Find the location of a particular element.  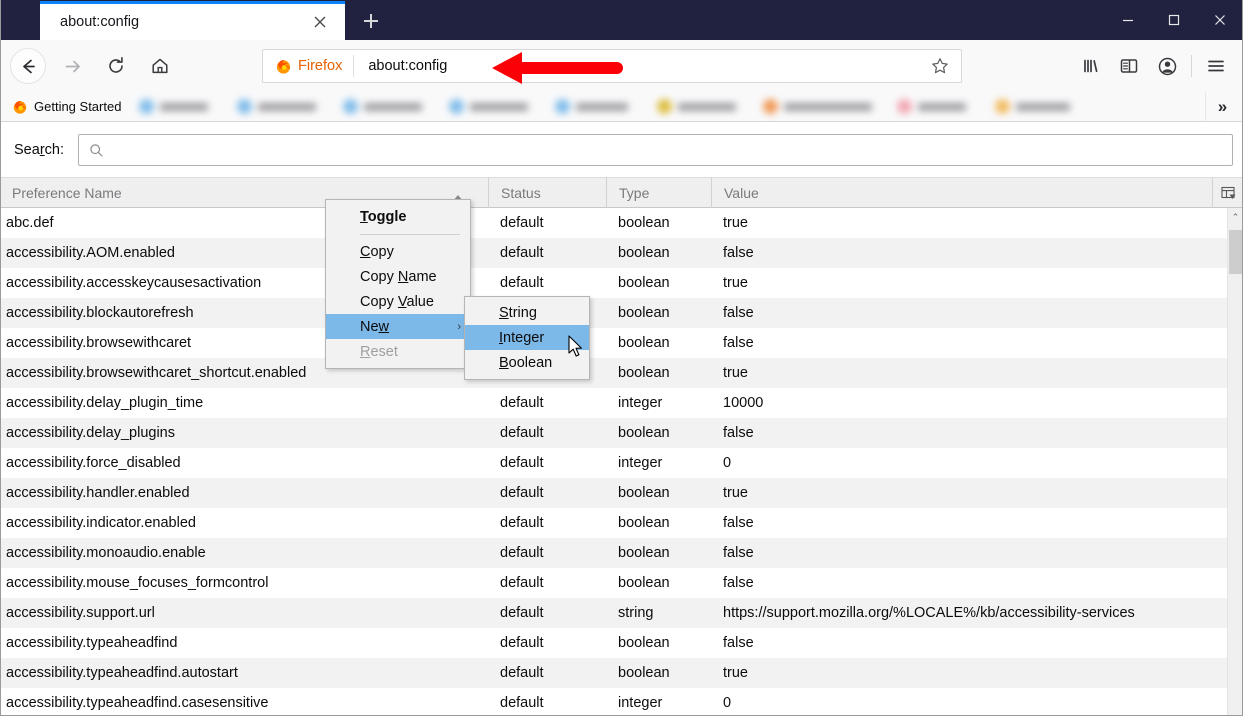

new-tab-button is located at coordinates (371, 20).